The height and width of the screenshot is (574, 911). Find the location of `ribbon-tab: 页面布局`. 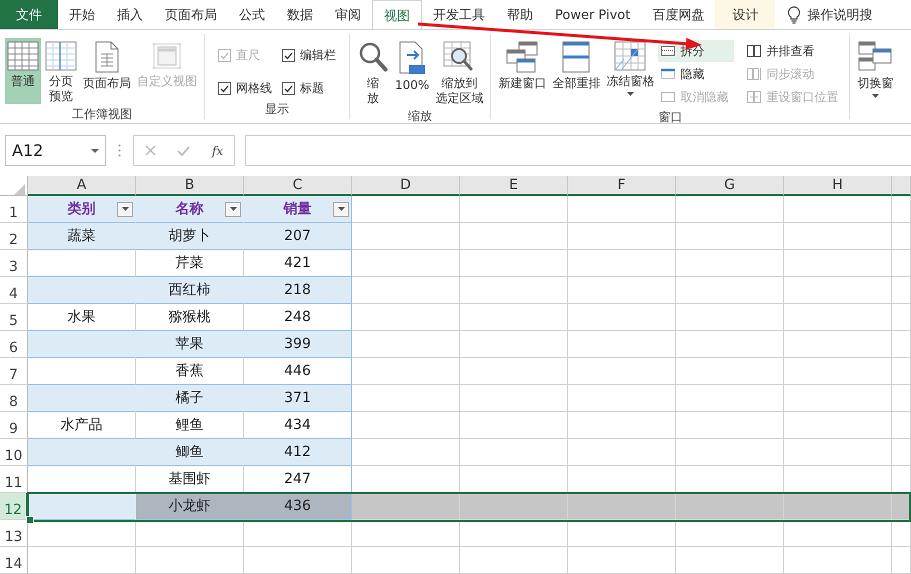

ribbon-tab: 页面布局 is located at coordinates (191, 14).